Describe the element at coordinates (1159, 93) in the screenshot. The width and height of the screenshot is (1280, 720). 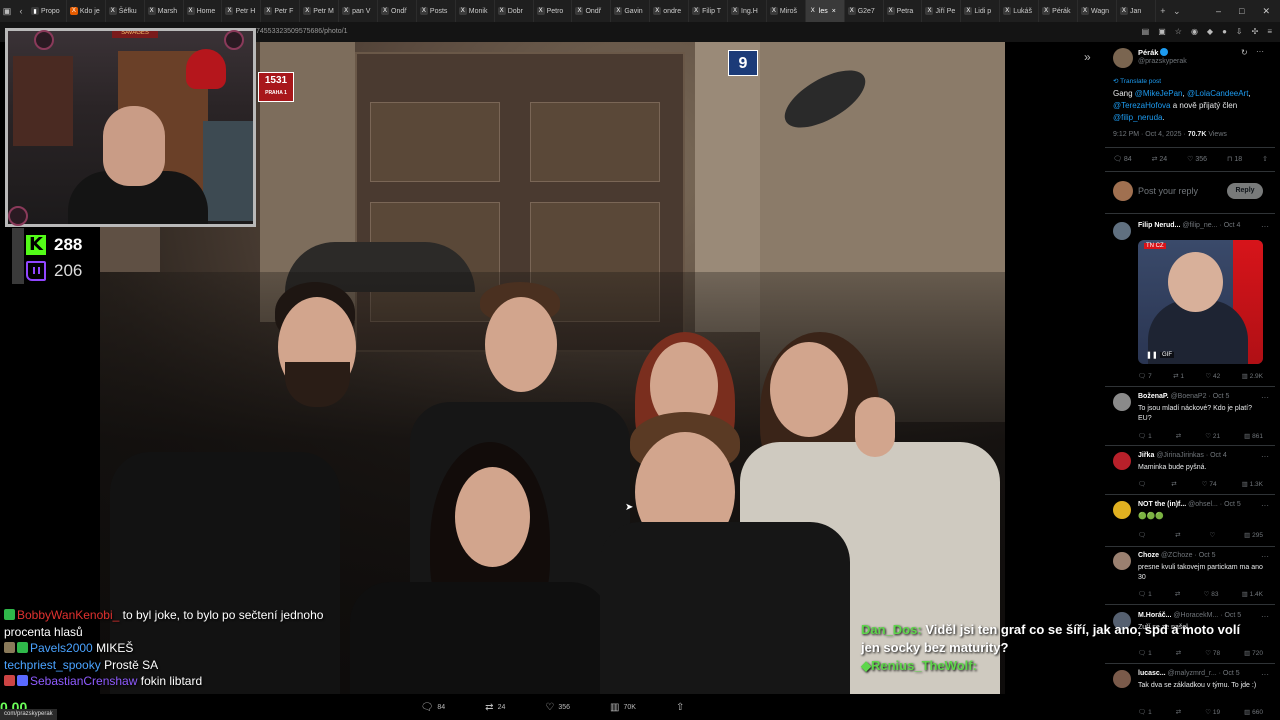
I see `mention-link: @MikeJePan` at that location.